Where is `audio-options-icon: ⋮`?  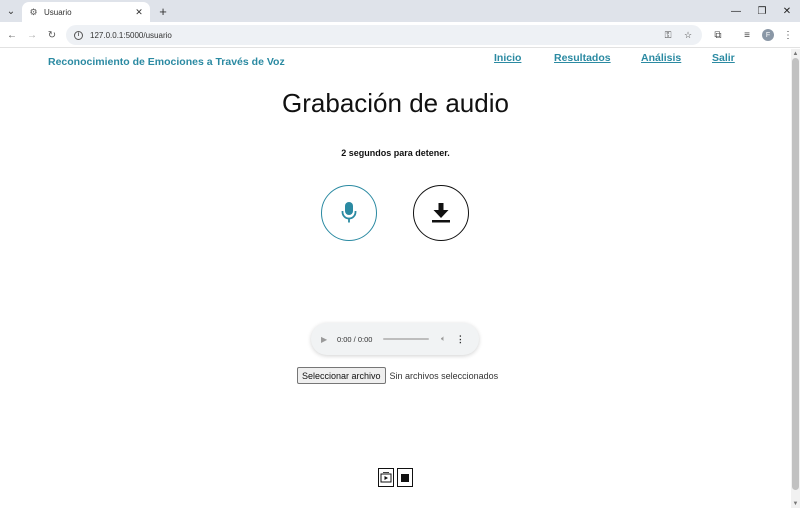 audio-options-icon: ⋮ is located at coordinates (460, 339).